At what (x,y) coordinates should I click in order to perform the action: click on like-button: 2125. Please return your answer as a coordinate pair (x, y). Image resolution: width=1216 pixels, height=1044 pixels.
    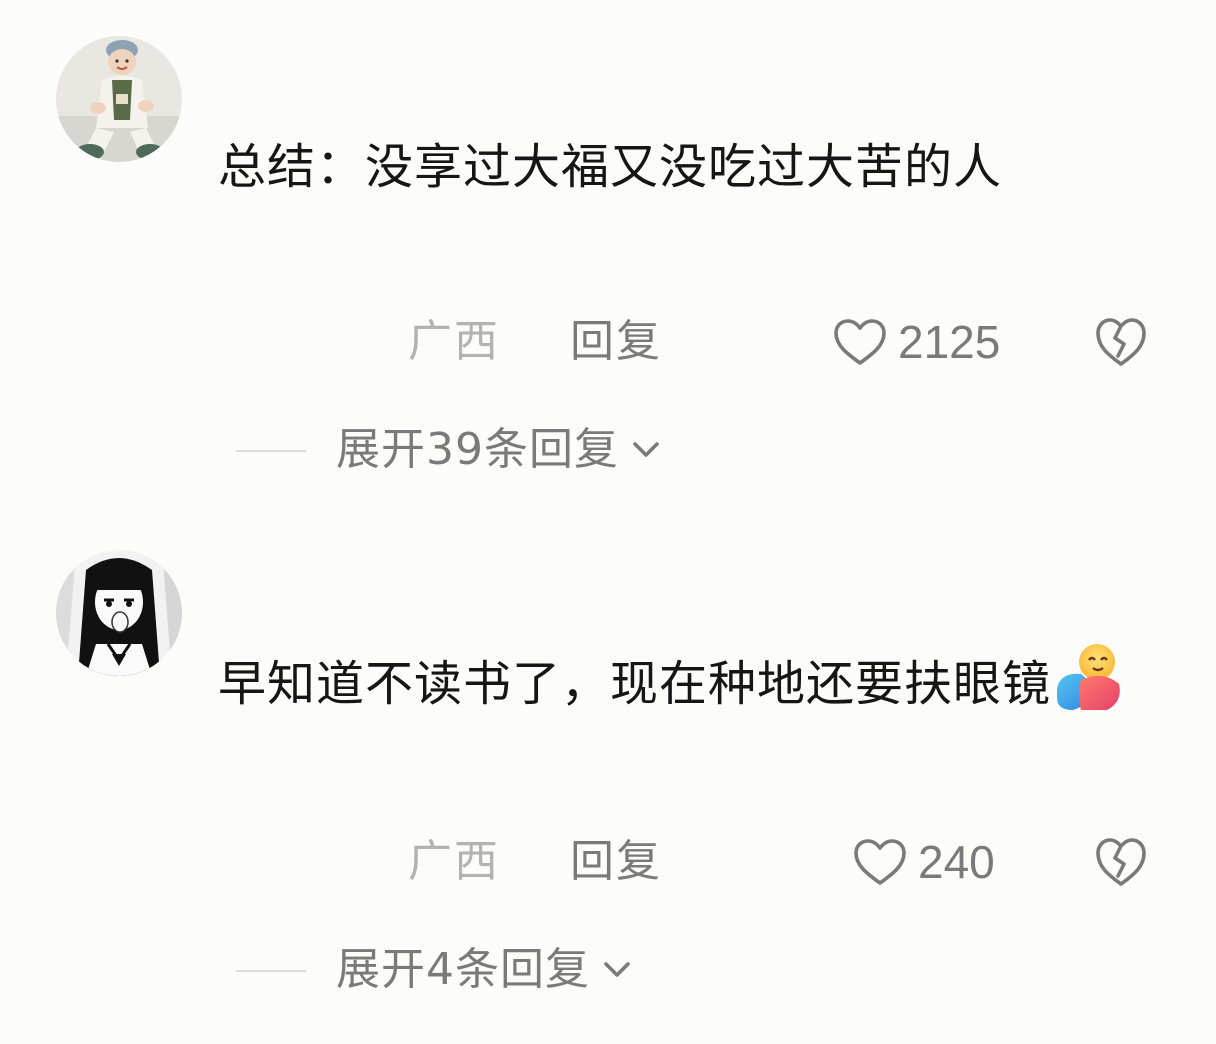
    Looking at the image, I should click on (916, 342).